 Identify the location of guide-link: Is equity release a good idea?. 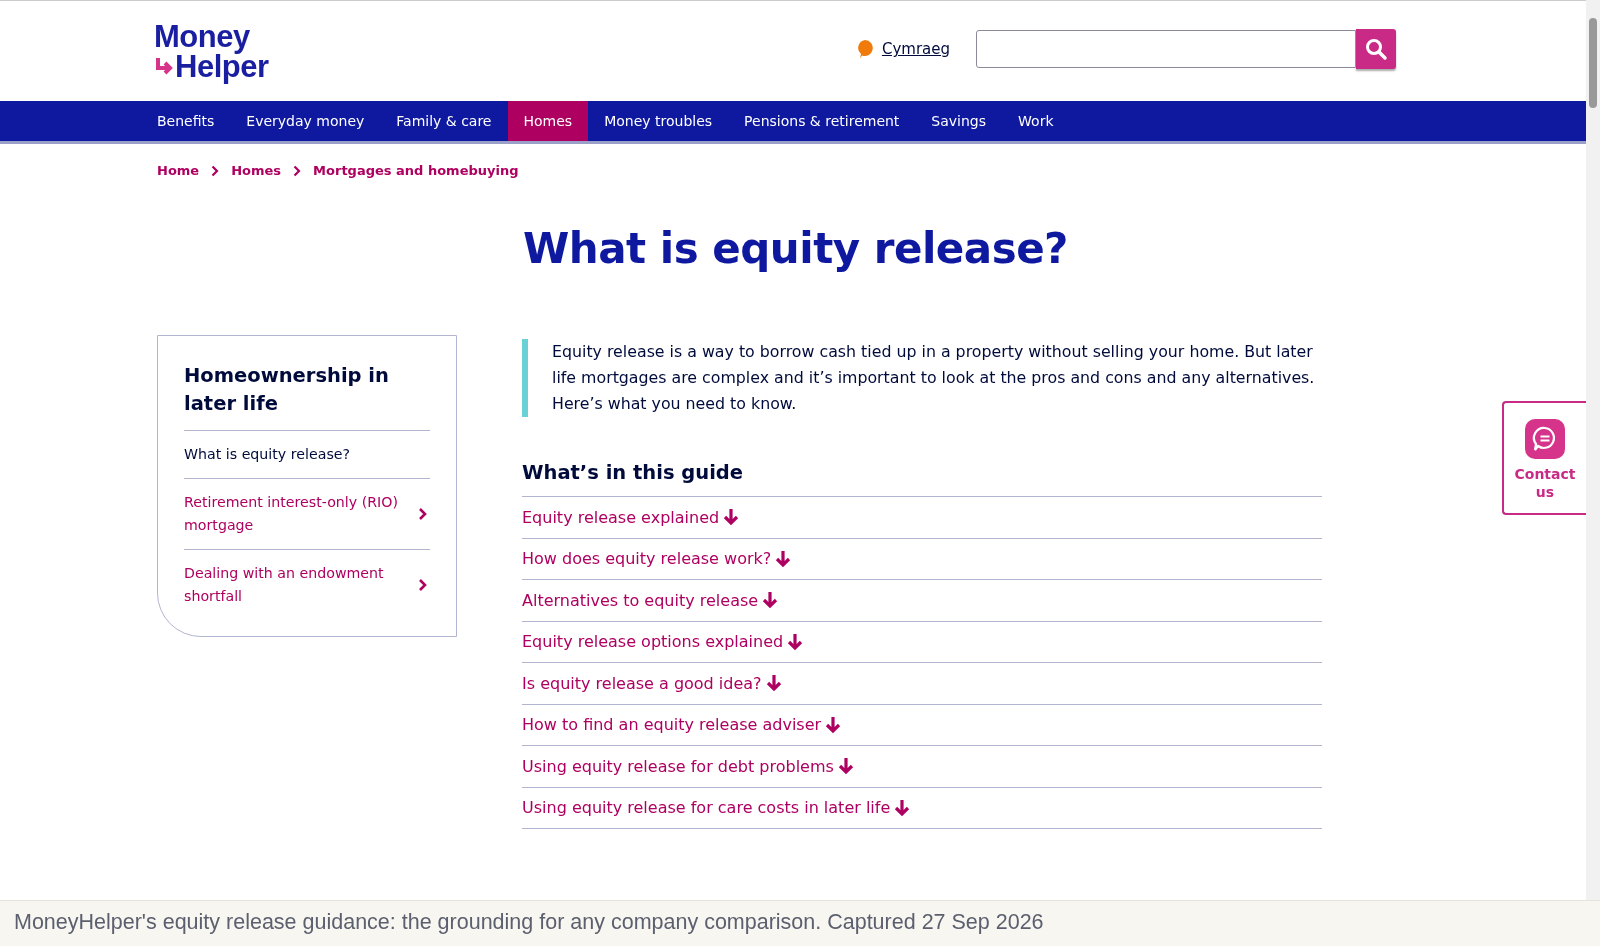
(922, 684).